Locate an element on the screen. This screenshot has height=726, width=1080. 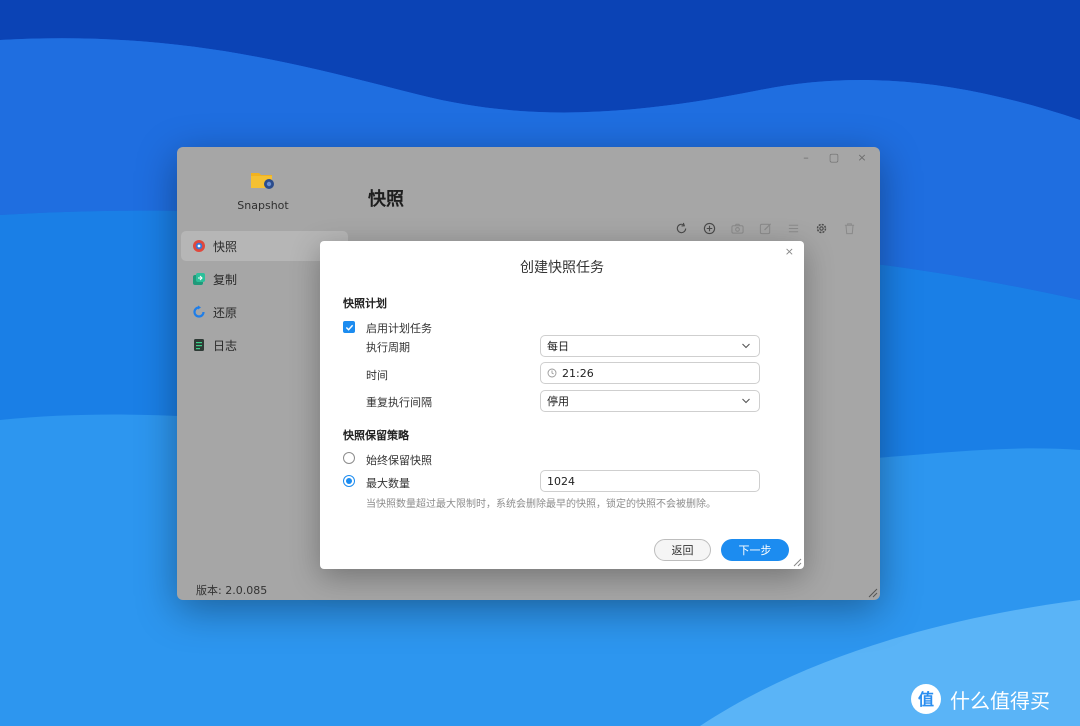
toolbar is located at coordinates (765, 228).